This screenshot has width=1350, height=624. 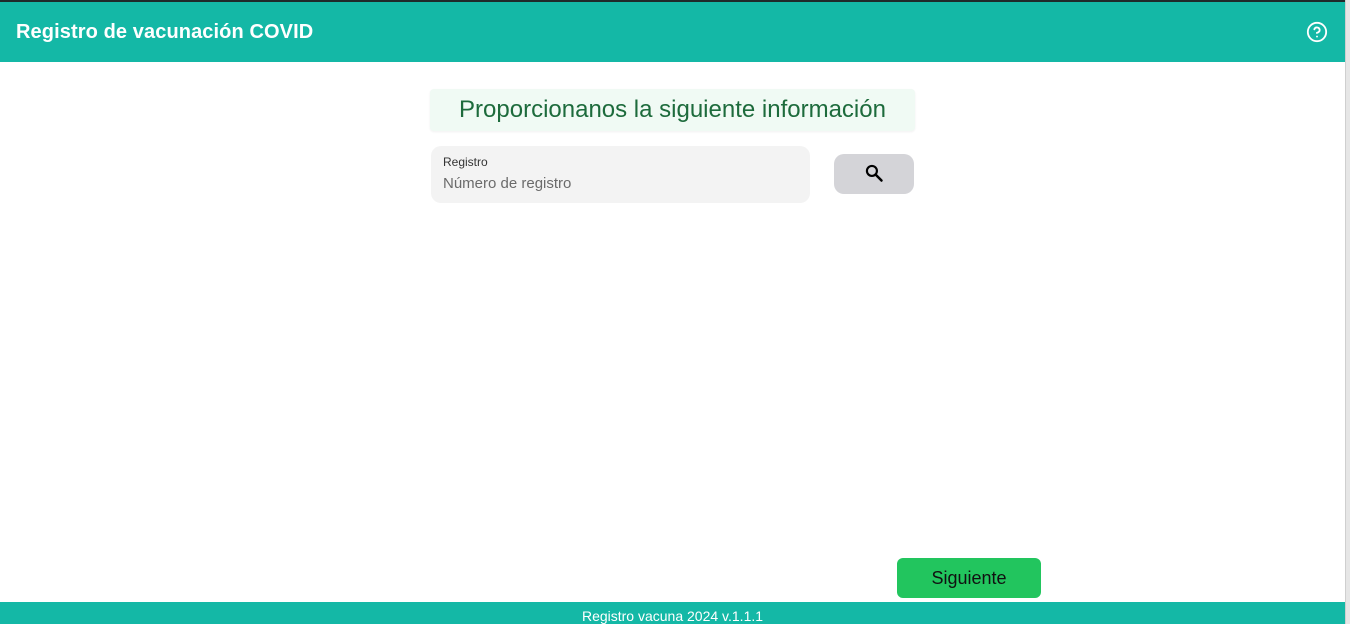 I want to click on registro-field: Registro, so click(x=620, y=174).